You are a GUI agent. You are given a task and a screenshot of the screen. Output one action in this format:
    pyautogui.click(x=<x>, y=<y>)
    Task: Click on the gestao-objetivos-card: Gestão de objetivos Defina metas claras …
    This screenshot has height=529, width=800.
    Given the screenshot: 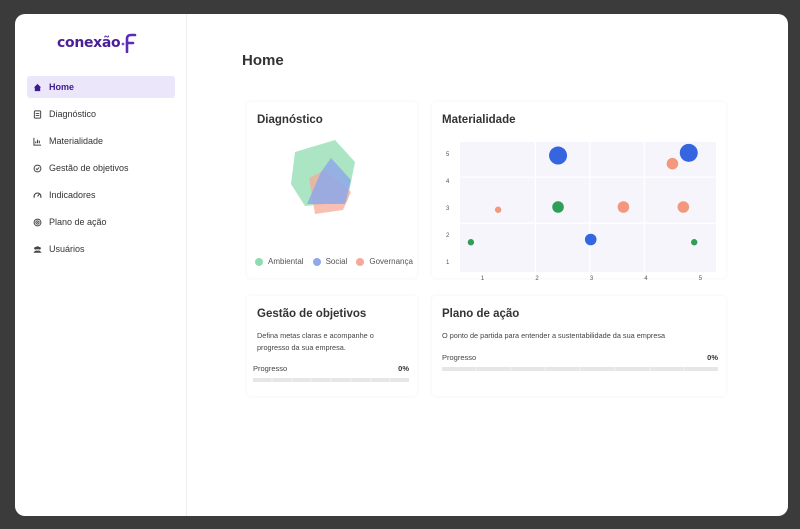 What is the action you would take?
    pyautogui.click(x=332, y=346)
    